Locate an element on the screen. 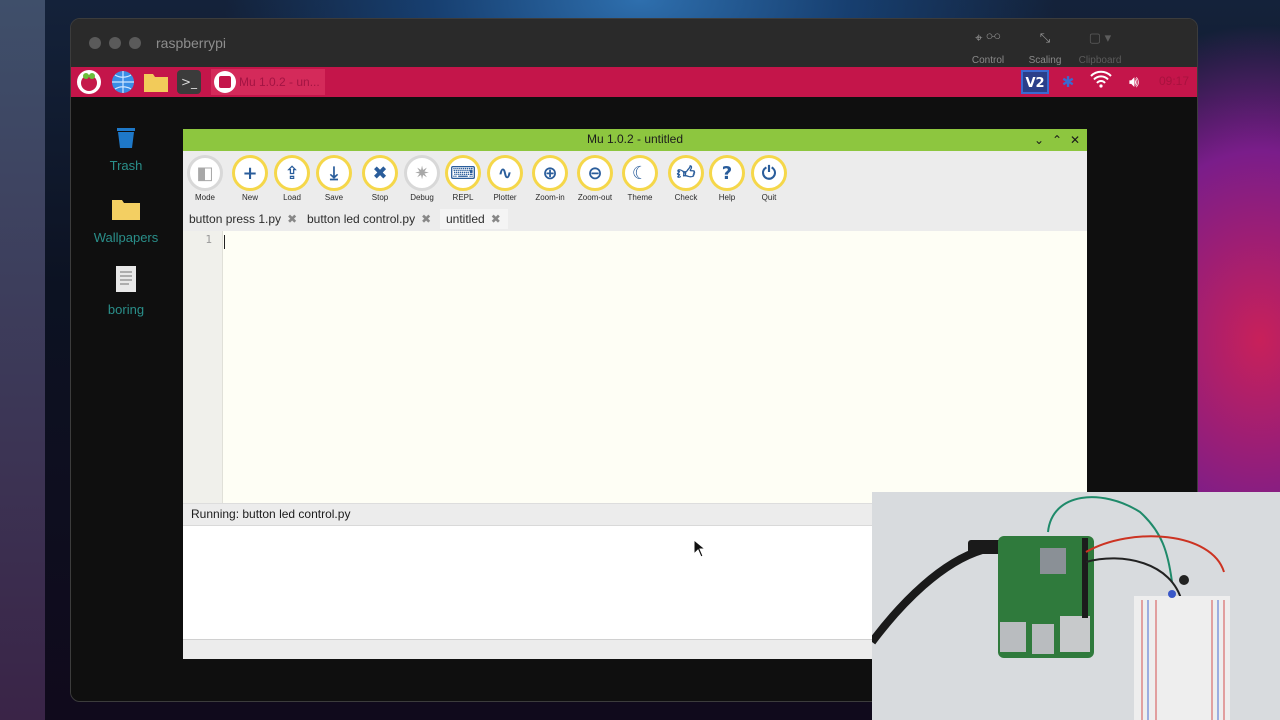 Image resolution: width=1280 pixels, height=720 pixels. moon-icon: ☾ is located at coordinates (640, 173).